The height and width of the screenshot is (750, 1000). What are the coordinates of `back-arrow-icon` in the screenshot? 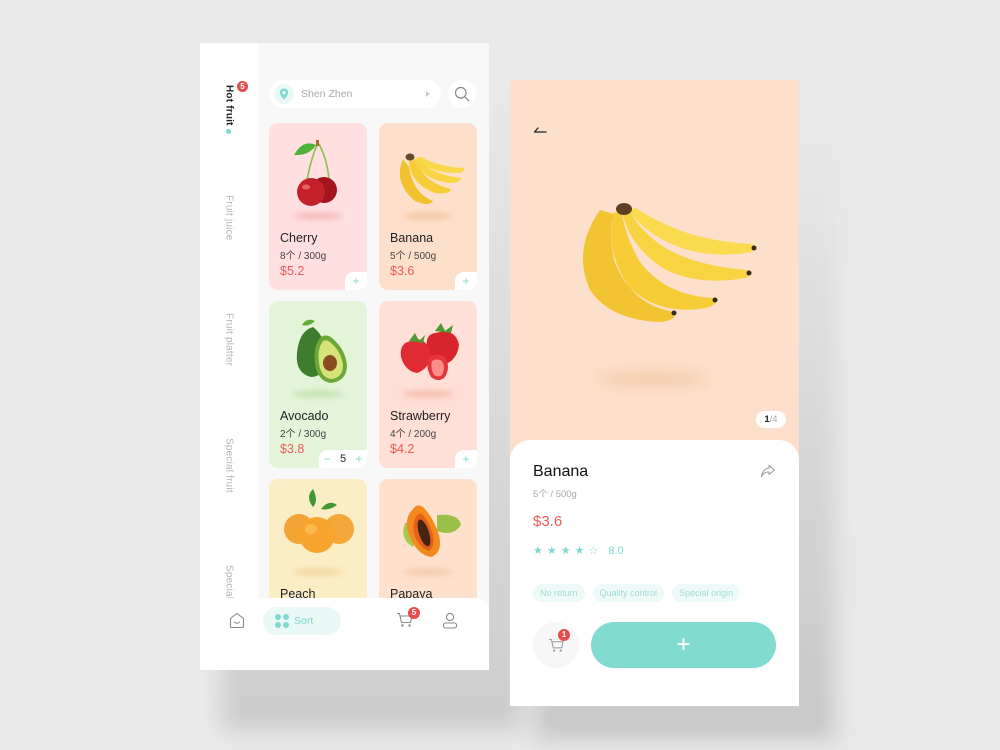 It's located at (540, 130).